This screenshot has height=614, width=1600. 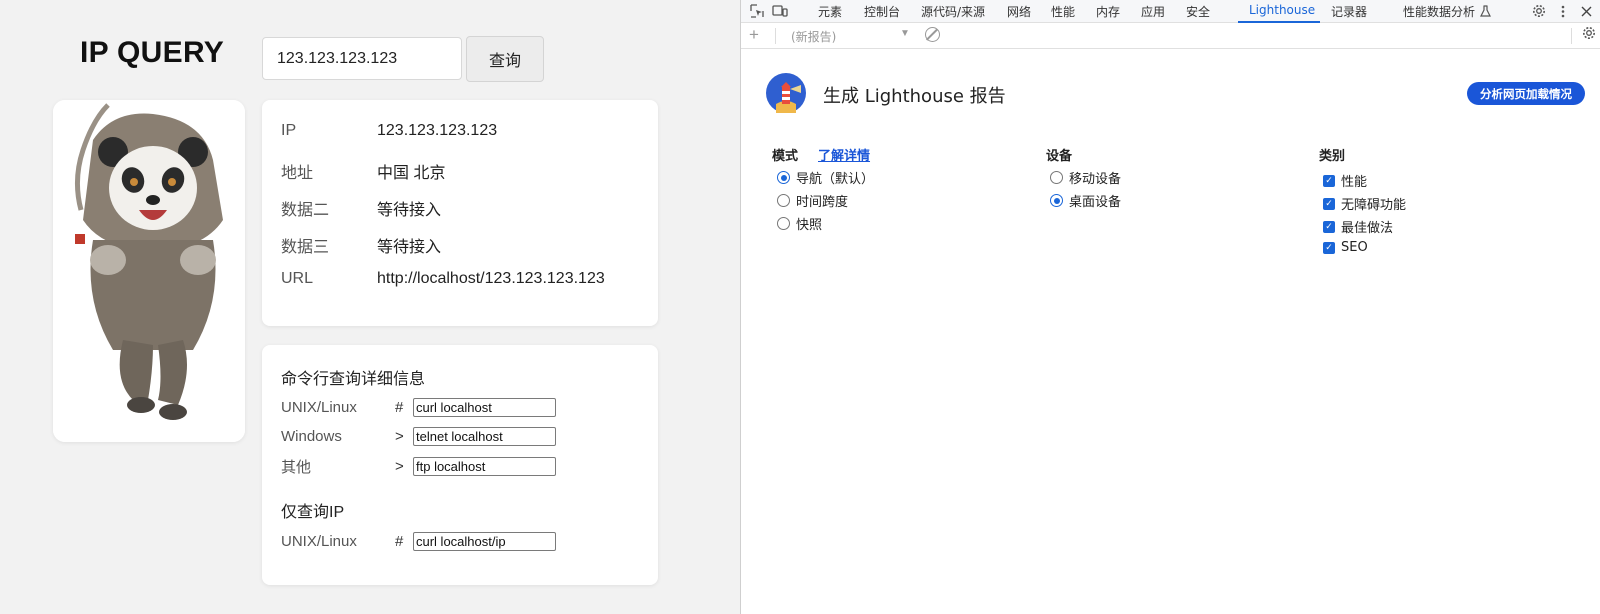 I want to click on option-label: 性能, so click(x=1354, y=182).